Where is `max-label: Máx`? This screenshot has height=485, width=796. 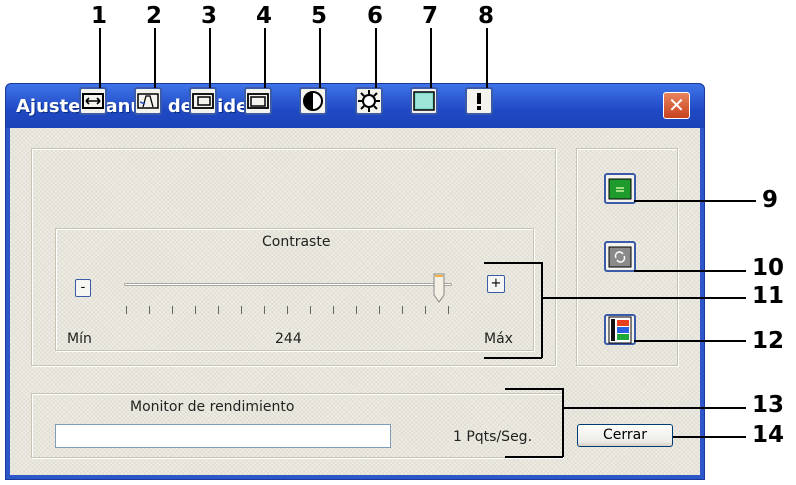
max-label: Máx is located at coordinates (498, 339).